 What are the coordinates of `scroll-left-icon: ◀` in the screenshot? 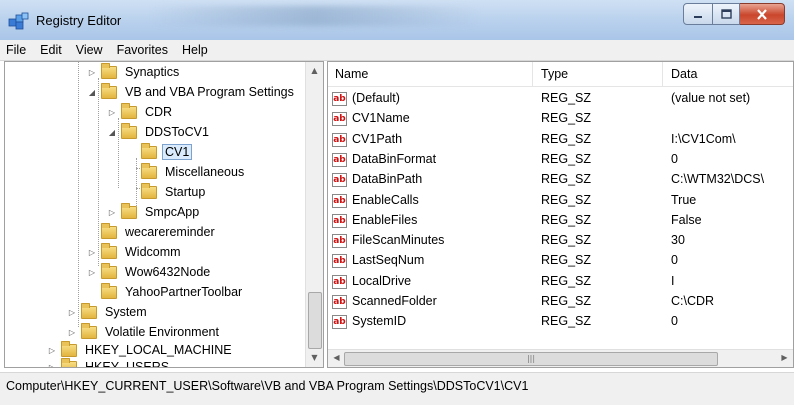 It's located at (336, 357).